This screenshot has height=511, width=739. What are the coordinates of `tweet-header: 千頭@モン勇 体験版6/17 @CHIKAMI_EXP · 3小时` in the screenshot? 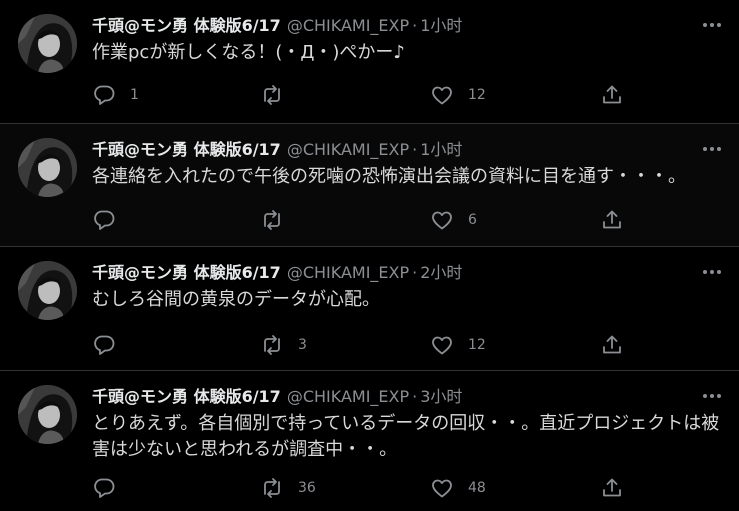 It's located at (277, 397).